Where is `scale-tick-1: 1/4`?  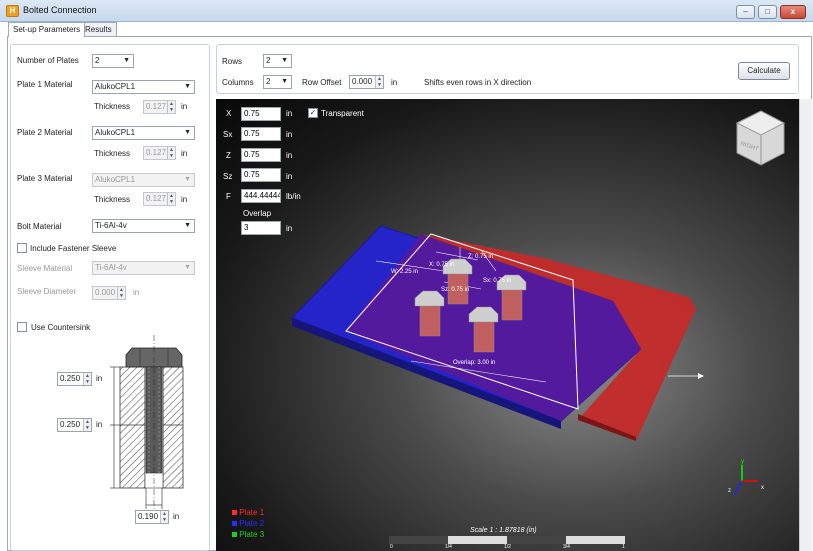
scale-tick-1: 1/4 is located at coordinates (448, 547).